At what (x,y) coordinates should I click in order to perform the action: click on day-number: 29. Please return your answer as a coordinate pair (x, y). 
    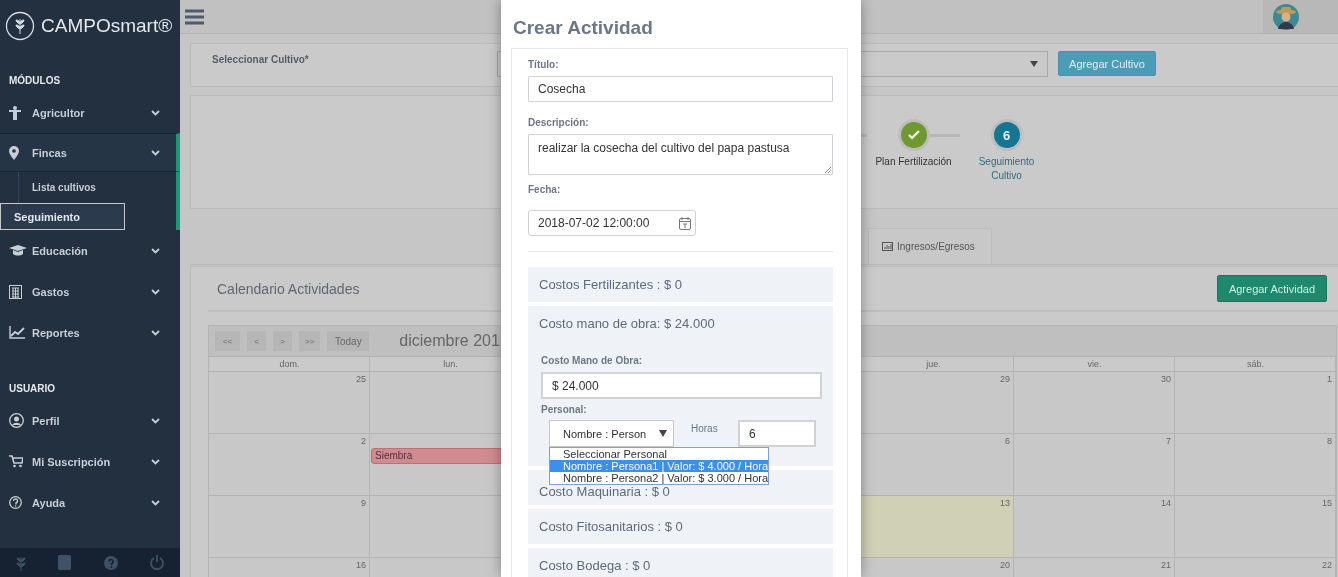
    Looking at the image, I should click on (1005, 378).